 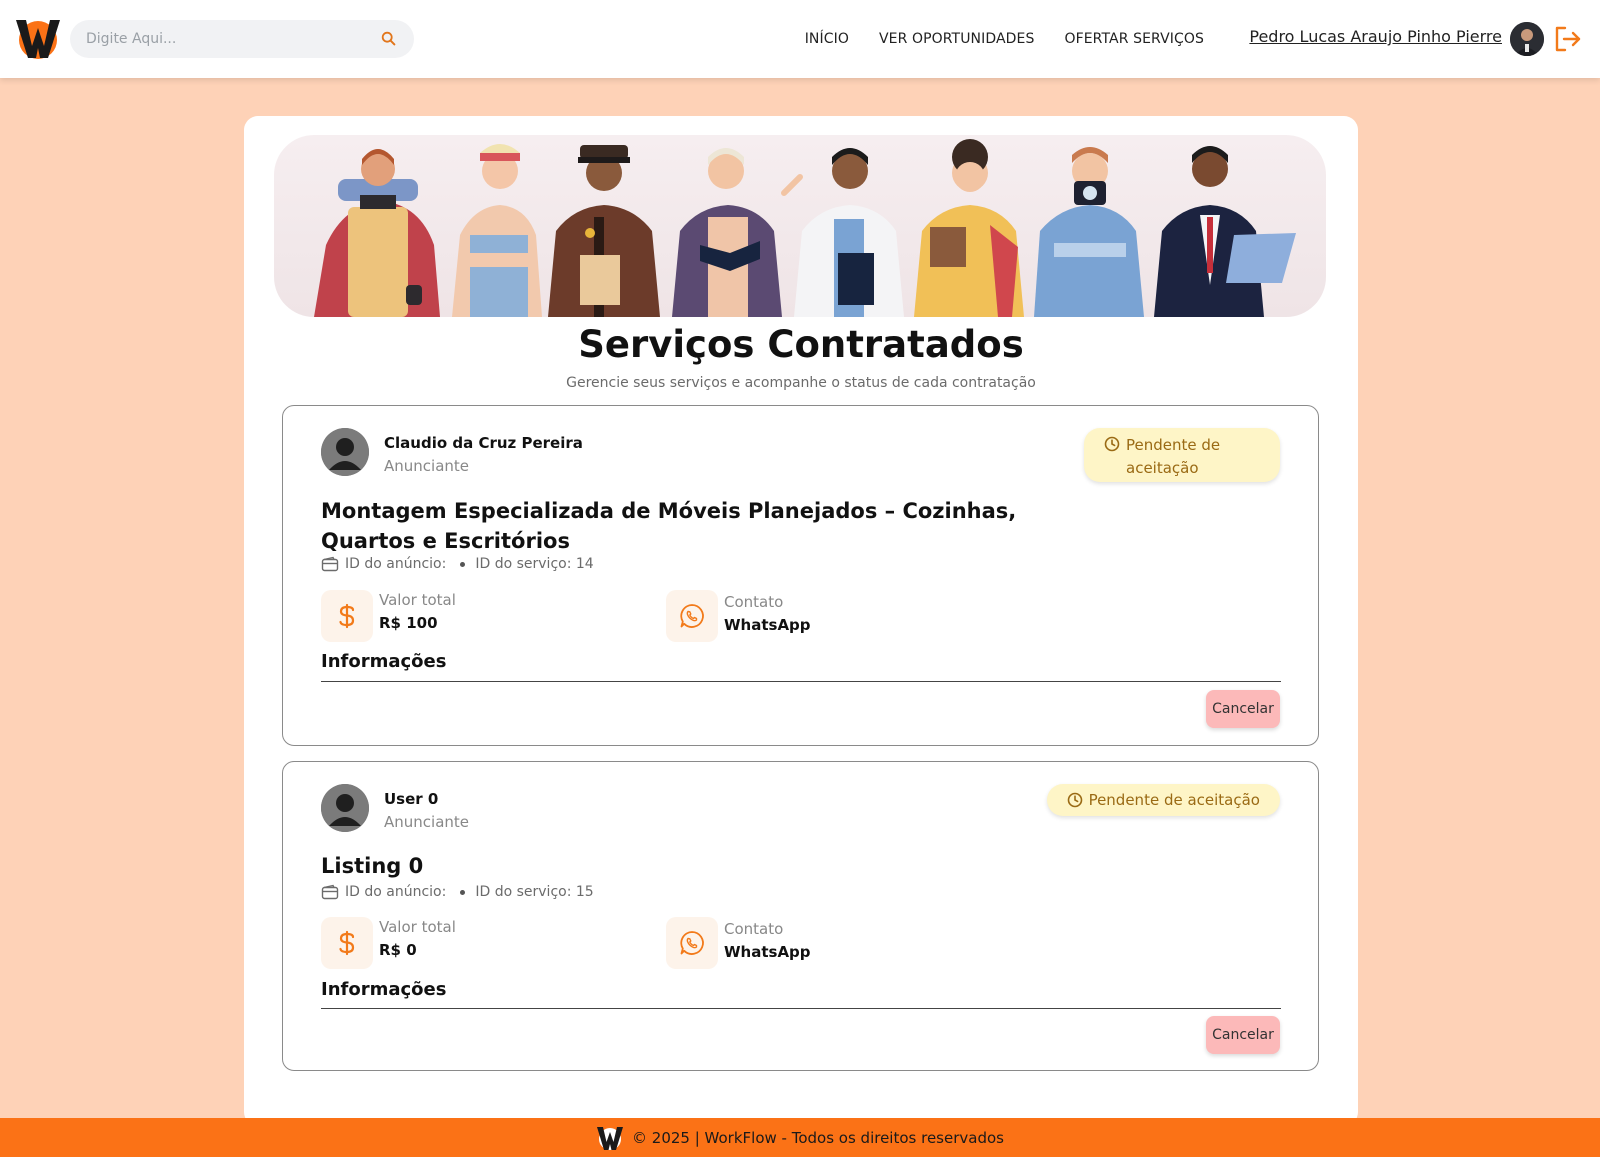 What do you see at coordinates (408, 623) in the screenshot?
I see `total-value: R$ 100` at bounding box center [408, 623].